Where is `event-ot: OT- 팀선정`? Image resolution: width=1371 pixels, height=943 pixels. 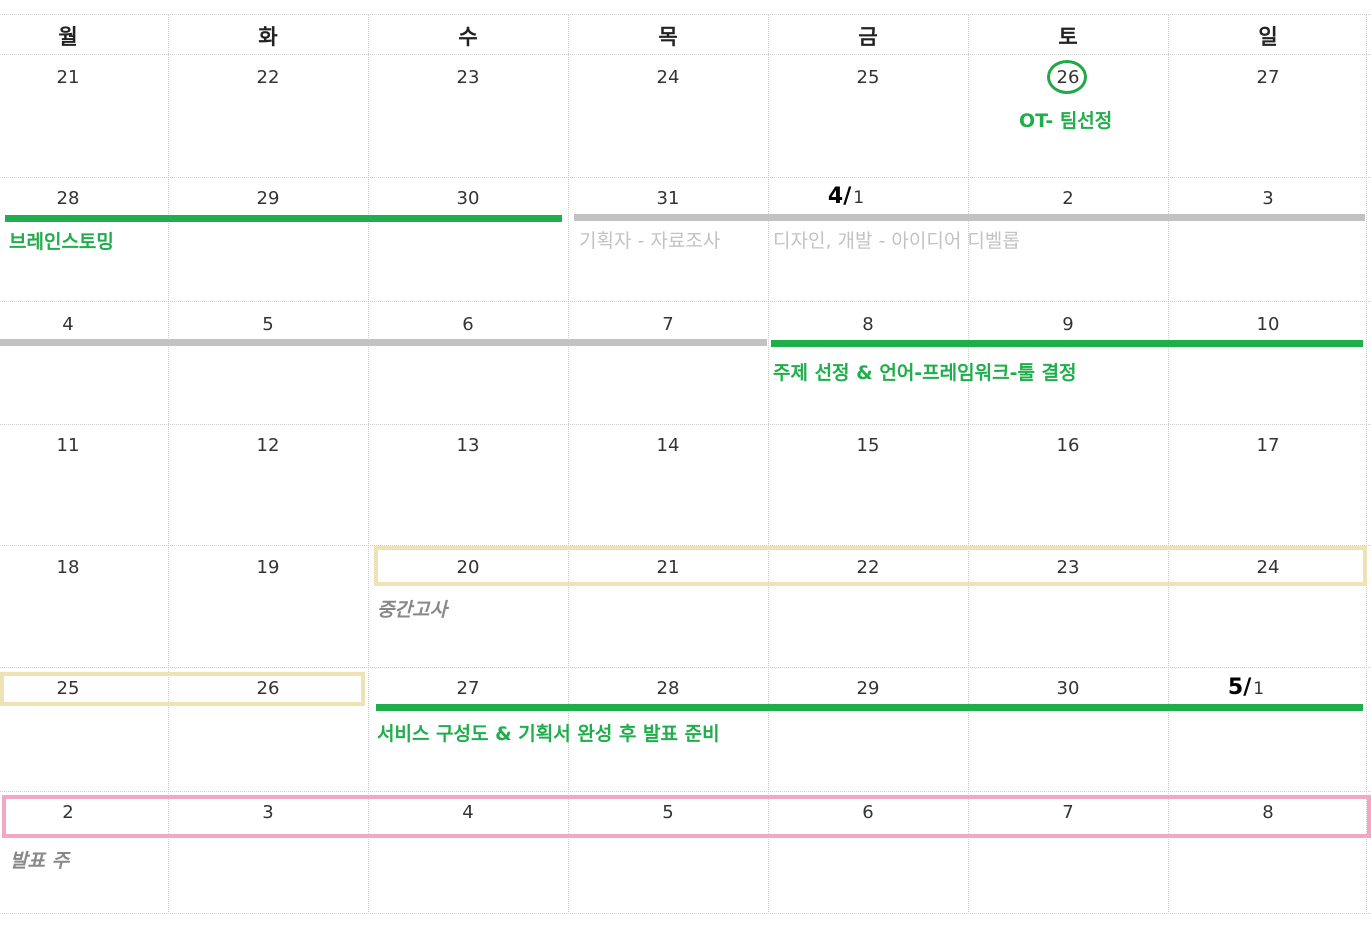 event-ot: OT- 팀선정 is located at coordinates (1065, 119).